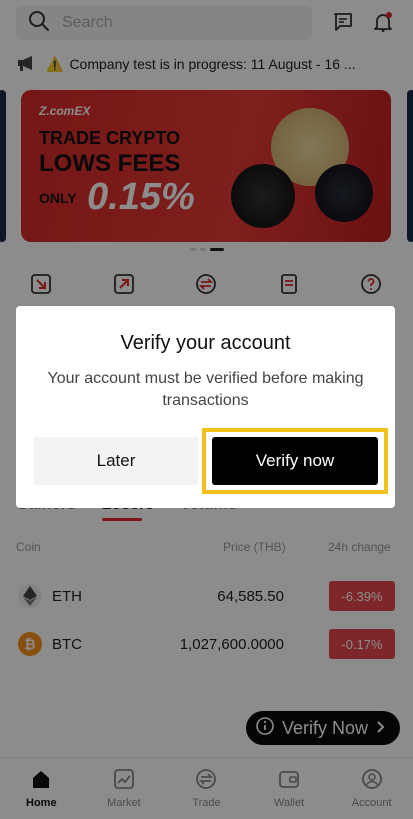 The image size is (413, 819). What do you see at coordinates (295, 461) in the screenshot?
I see `verify-now-button: Verify now` at bounding box center [295, 461].